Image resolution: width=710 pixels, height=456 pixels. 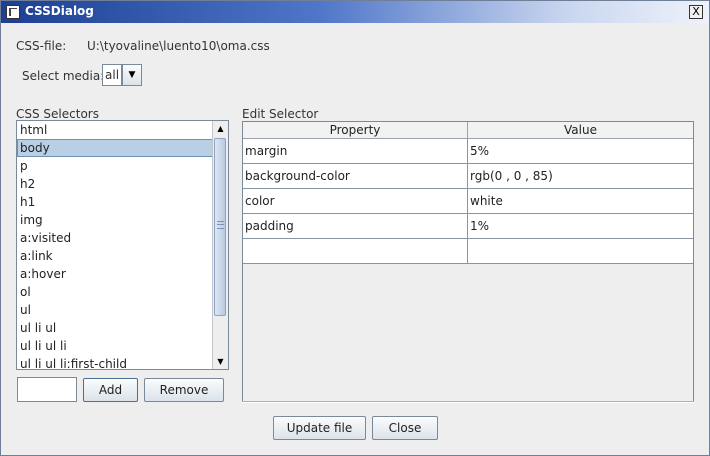 I want to click on table-row: padding 1%, so click(x=468, y=226).